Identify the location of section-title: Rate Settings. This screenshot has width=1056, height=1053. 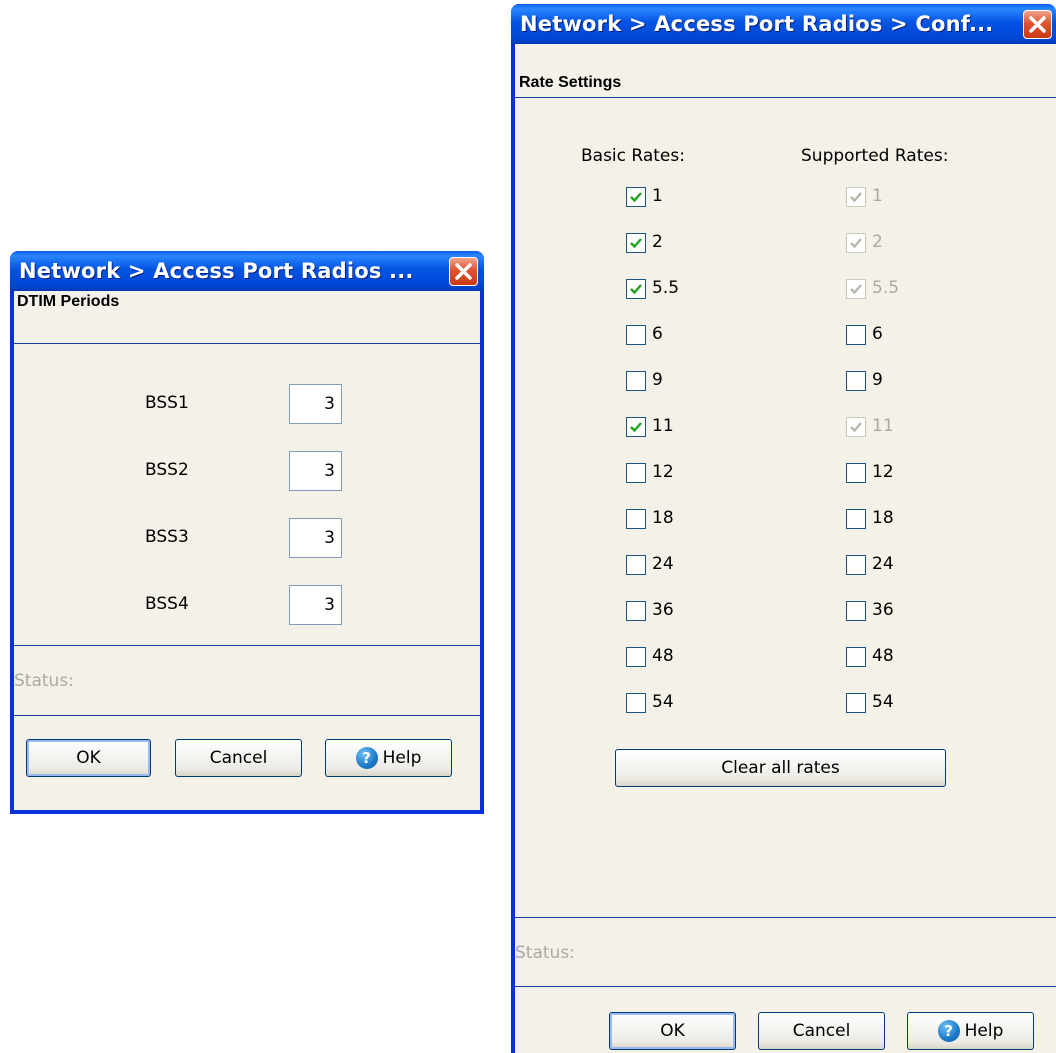
(570, 82).